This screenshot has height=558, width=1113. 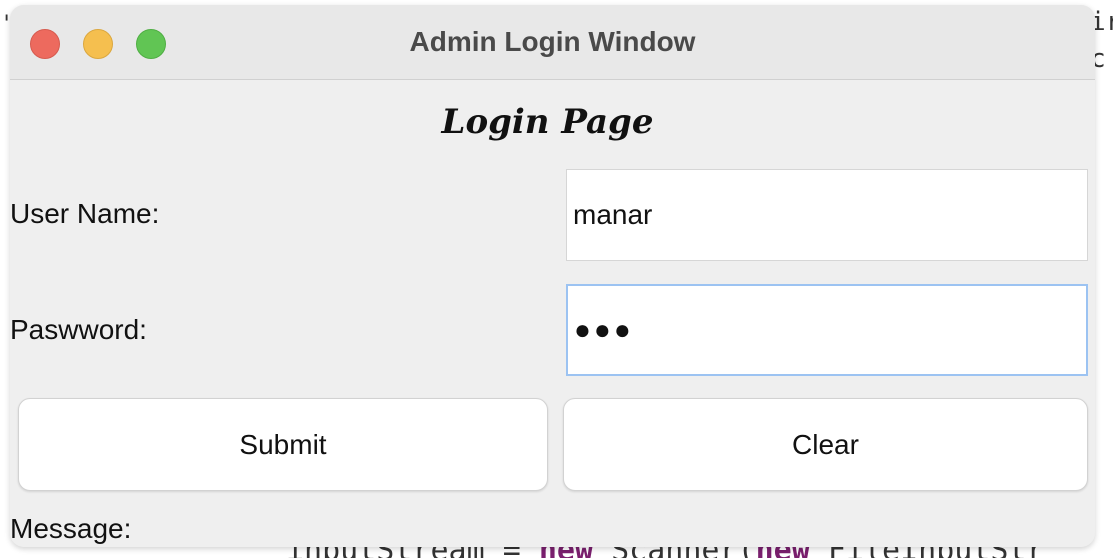 I want to click on message-label: Message:, so click(x=71, y=528).